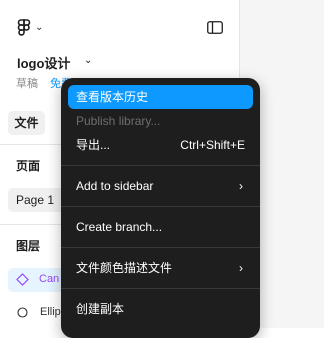 Image resolution: width=324 pixels, height=338 pixels. Describe the element at coordinates (39, 27) in the screenshot. I see `main-menu-chevron-icon: ⌄` at that location.